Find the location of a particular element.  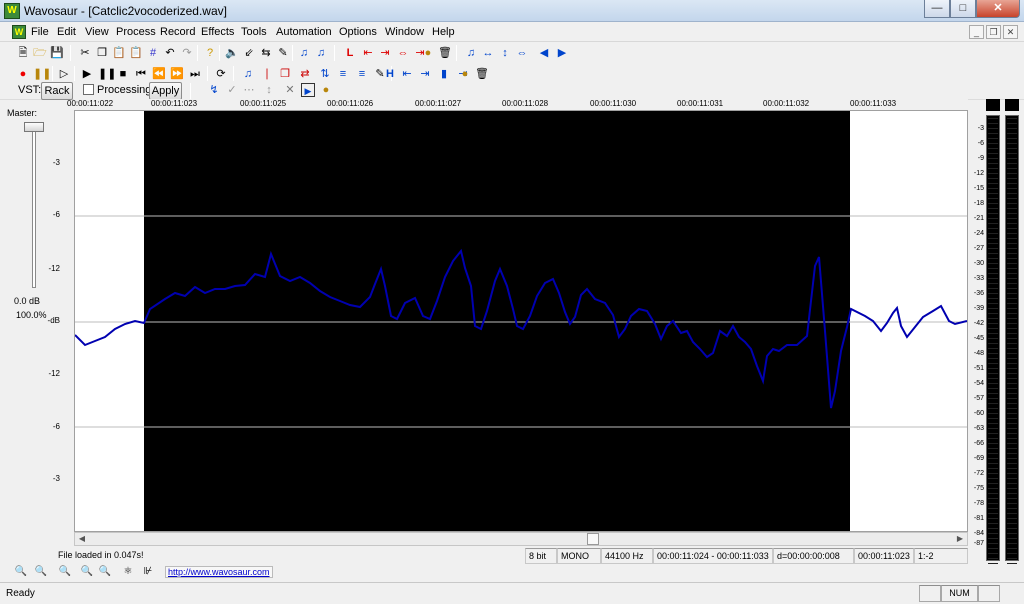

arrows-icon: ↕ is located at coordinates (269, 90).